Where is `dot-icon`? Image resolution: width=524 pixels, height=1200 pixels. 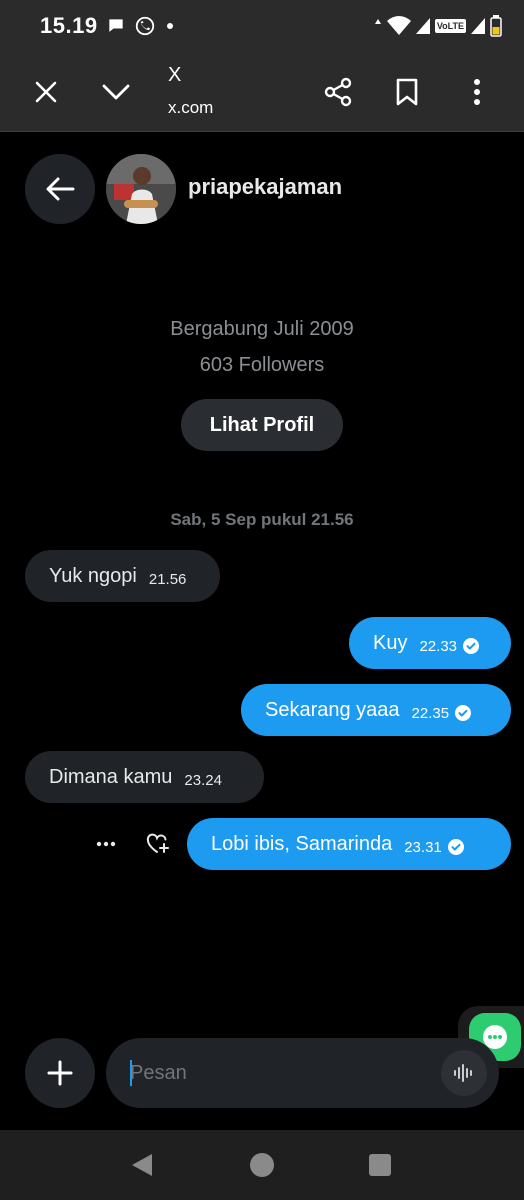
dot-icon is located at coordinates (169, 26).